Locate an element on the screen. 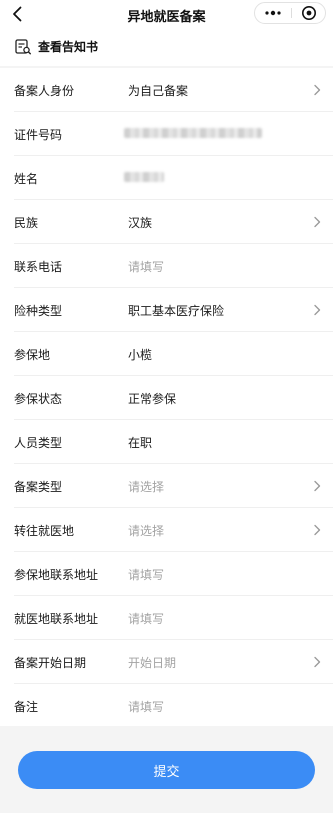  view-notice-label: 查看告知书 is located at coordinates (68, 47).